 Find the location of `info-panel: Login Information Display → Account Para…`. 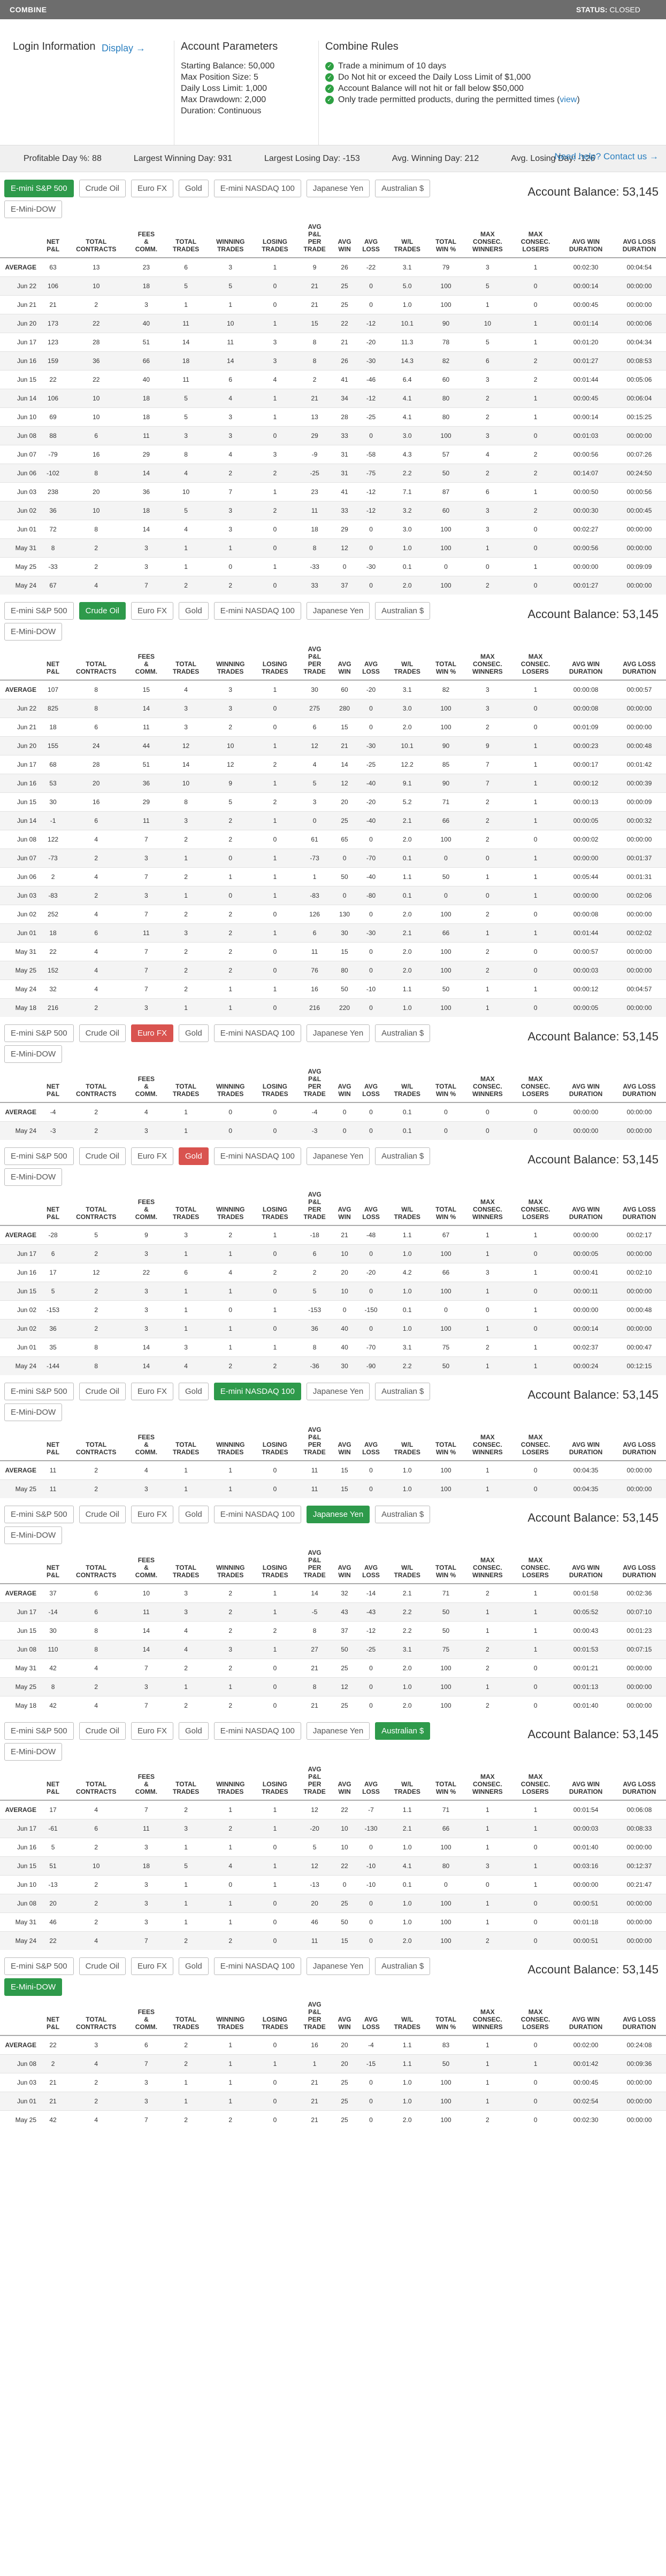

info-panel: Login Information Display → Account Para… is located at coordinates (333, 90).